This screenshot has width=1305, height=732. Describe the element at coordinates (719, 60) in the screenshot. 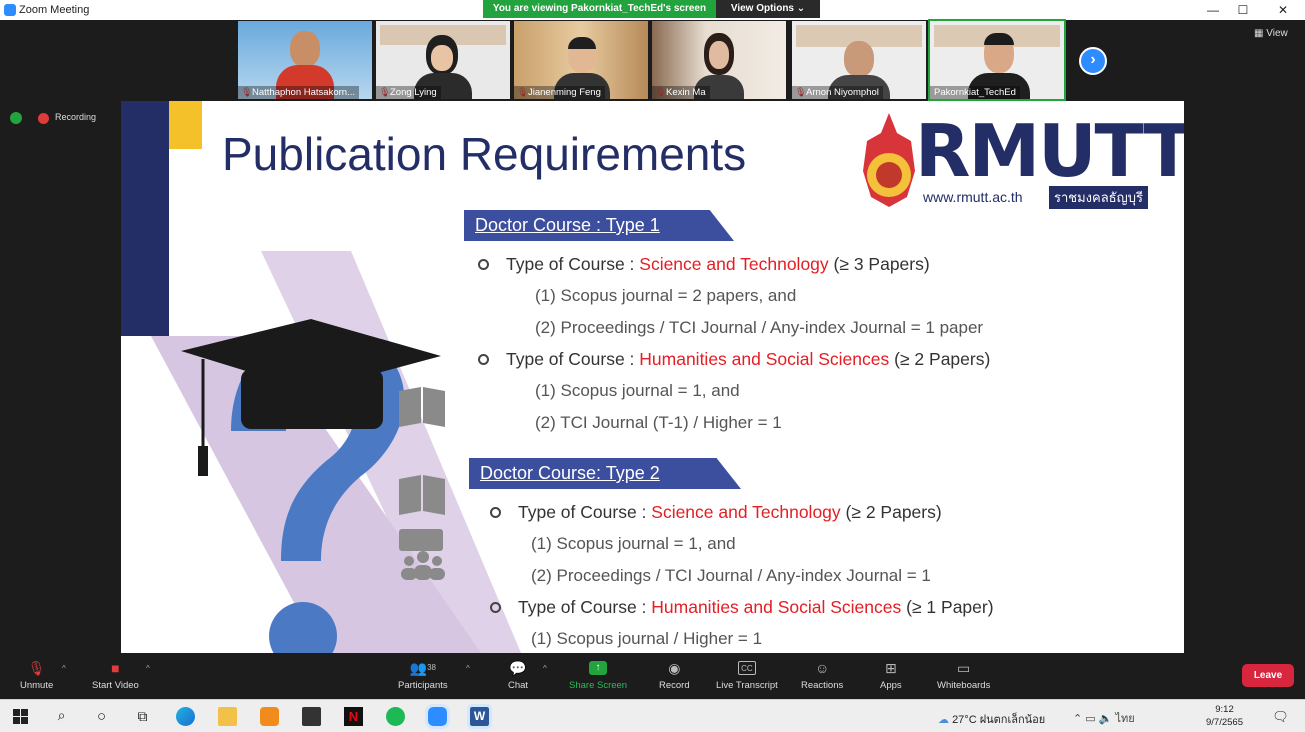

I see `participant-tile: 🎙 Kexin Ma` at that location.